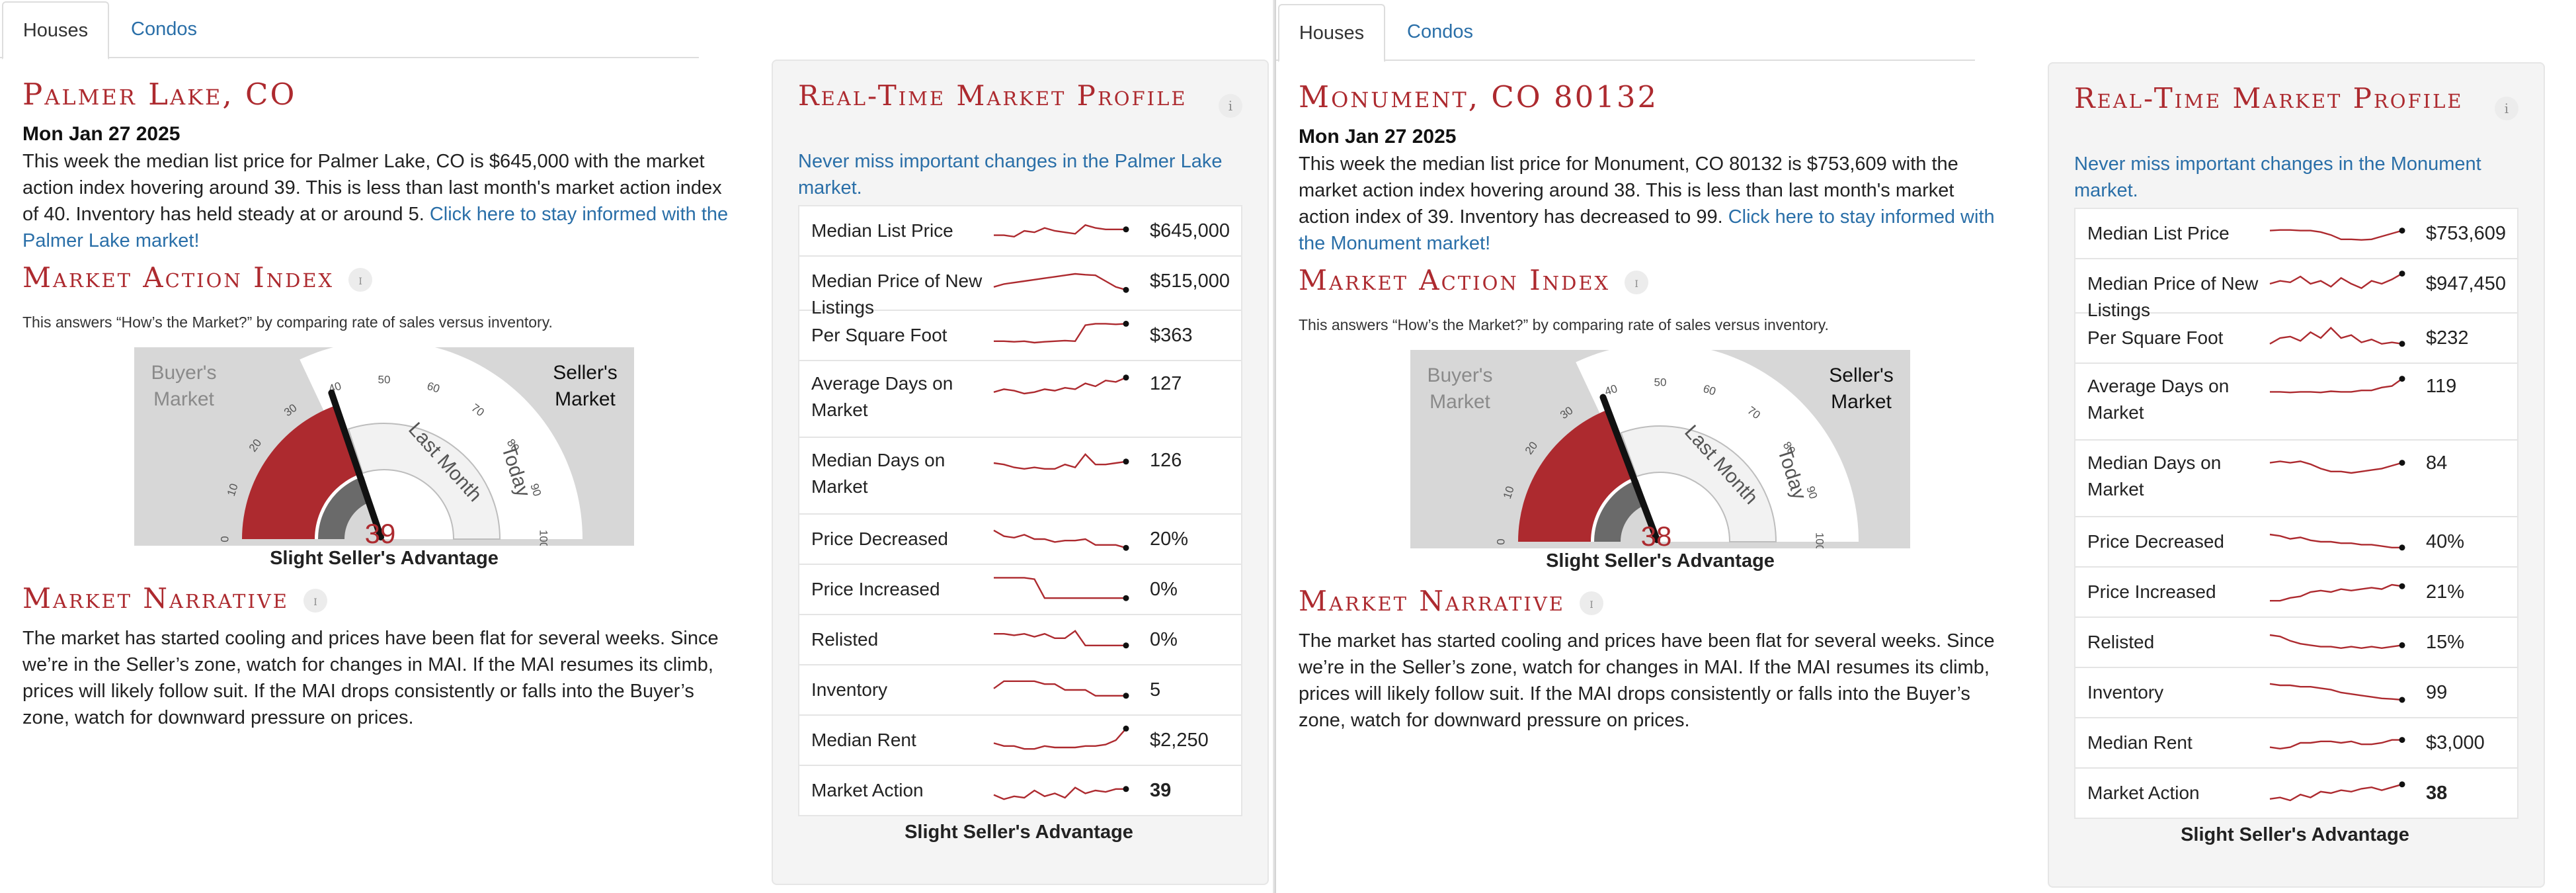  What do you see at coordinates (2445, 592) in the screenshot?
I see `metric-value: 21%` at bounding box center [2445, 592].